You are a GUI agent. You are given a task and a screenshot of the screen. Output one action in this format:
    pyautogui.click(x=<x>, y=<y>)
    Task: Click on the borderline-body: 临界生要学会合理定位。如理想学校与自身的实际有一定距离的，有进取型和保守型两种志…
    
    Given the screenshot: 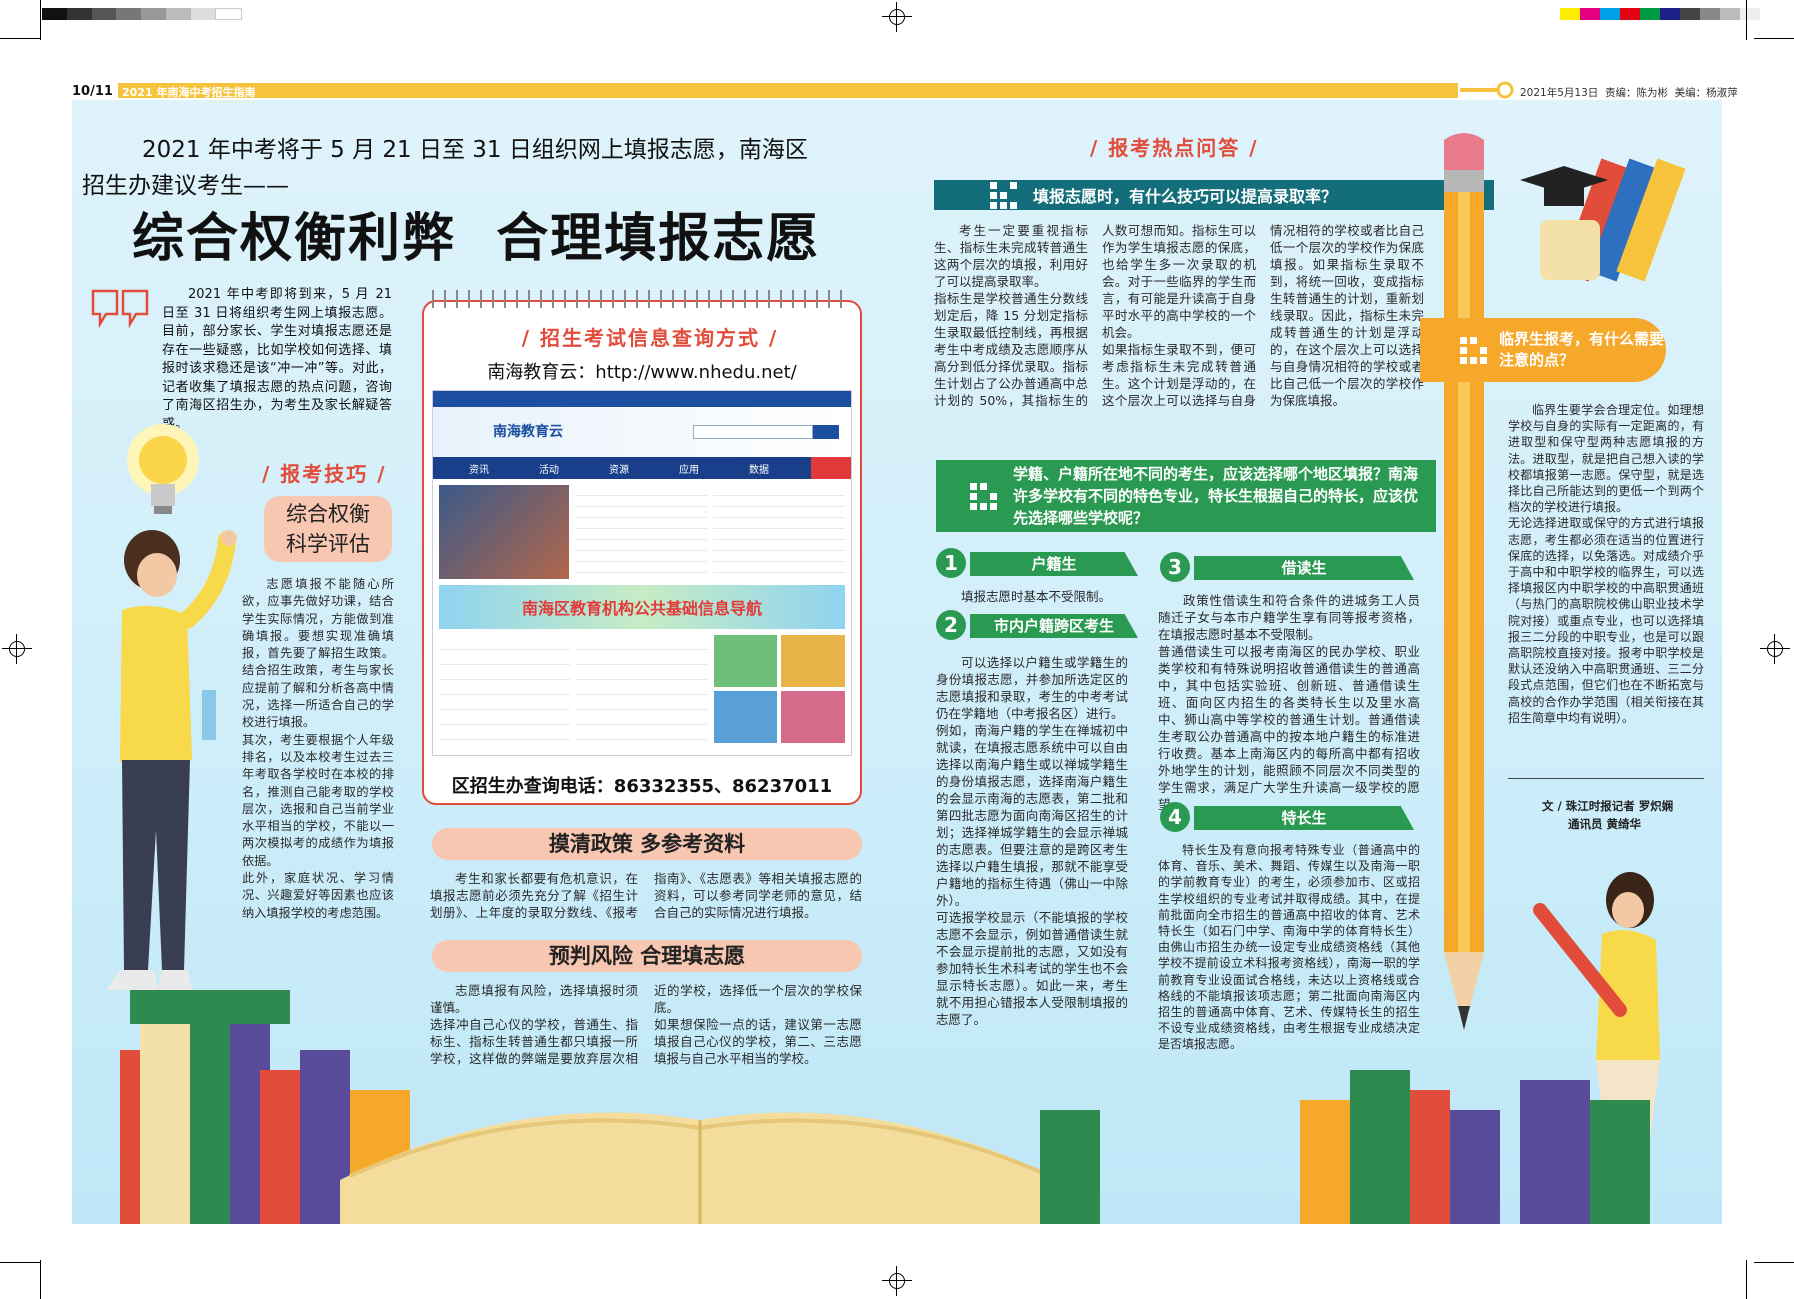 What is the action you would take?
    pyautogui.click(x=1606, y=564)
    